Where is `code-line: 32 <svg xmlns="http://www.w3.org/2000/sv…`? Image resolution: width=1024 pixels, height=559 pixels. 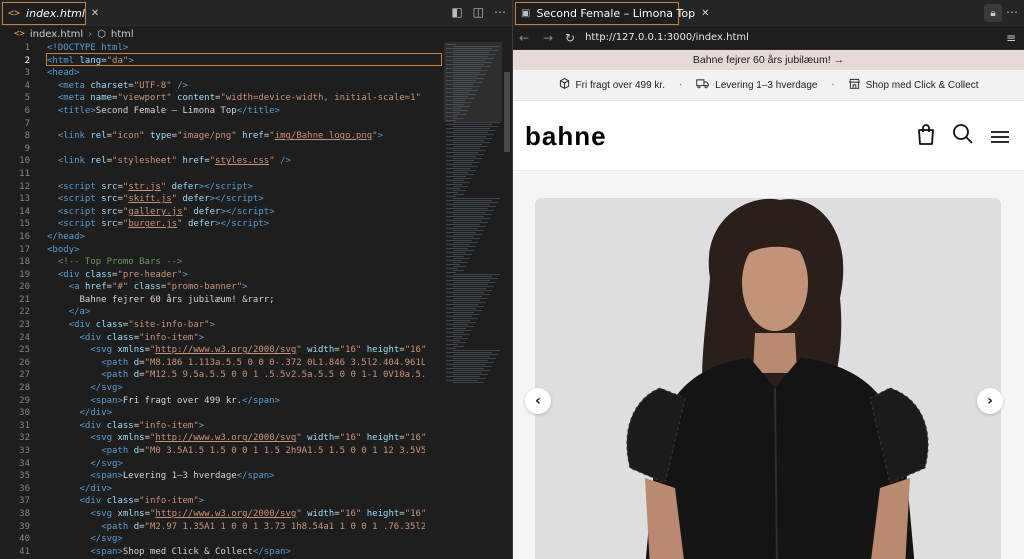 code-line: 32 <svg xmlns="http://www.w3.org/2000/sv… is located at coordinates (256, 438).